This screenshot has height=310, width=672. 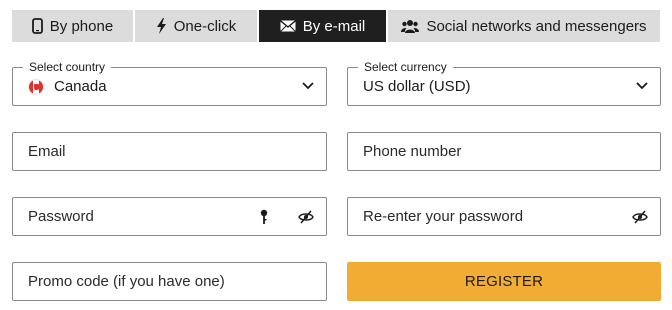 I want to click on reenter-password-field: Re-enter your password, so click(x=504, y=216).